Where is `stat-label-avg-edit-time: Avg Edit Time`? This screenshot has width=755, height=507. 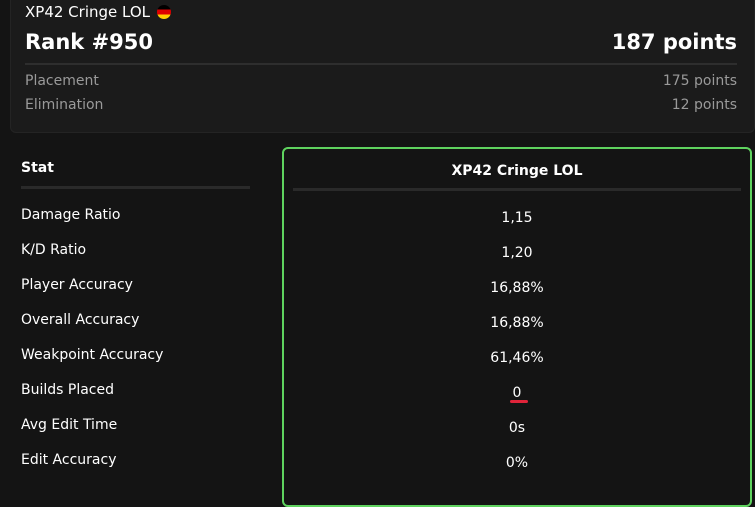
stat-label-avg-edit-time: Avg Edit Time is located at coordinates (69, 425).